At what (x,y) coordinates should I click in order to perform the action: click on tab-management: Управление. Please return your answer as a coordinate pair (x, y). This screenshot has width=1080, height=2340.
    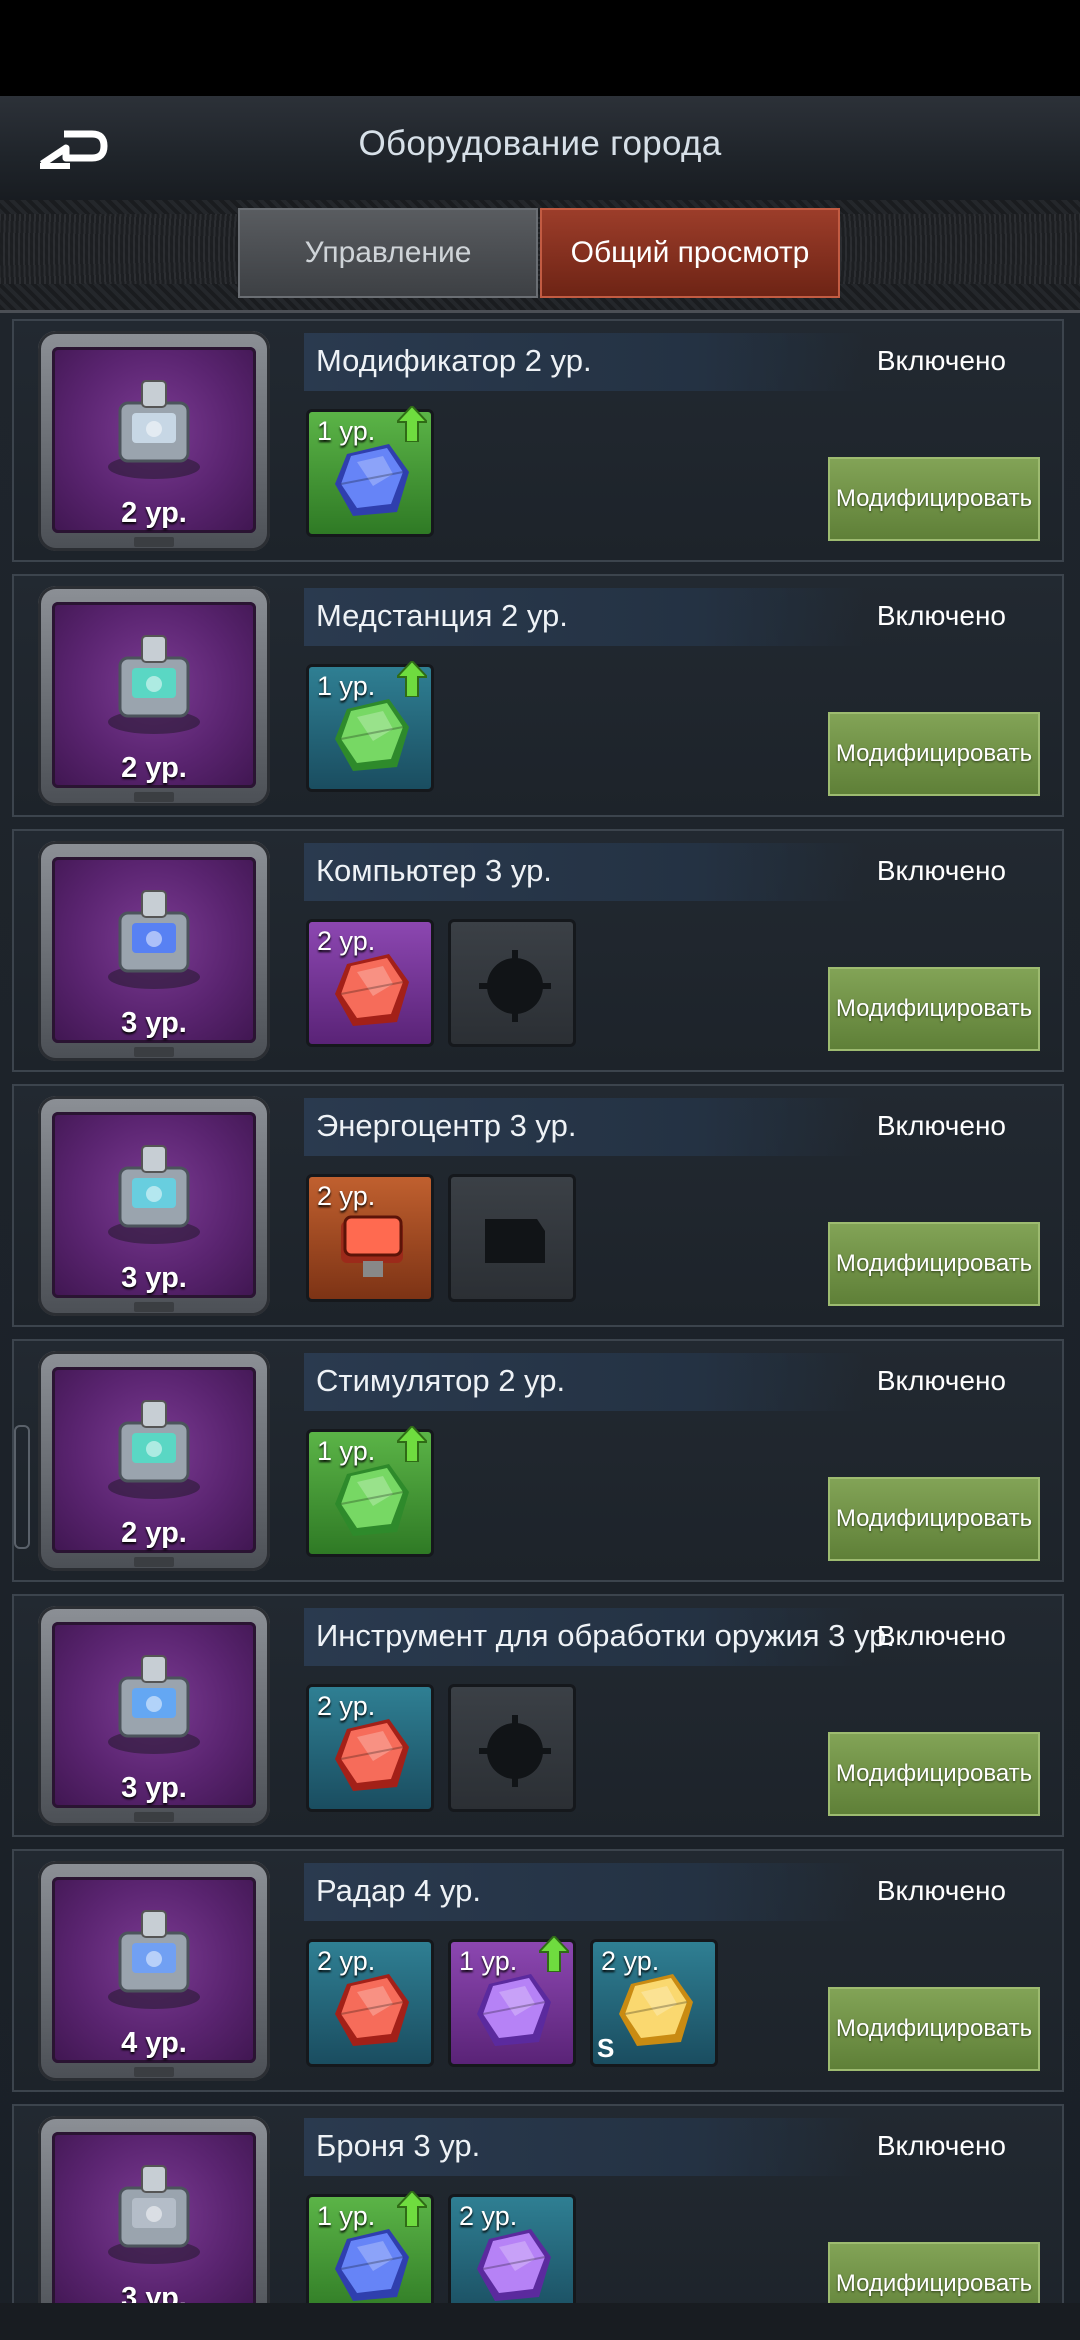
    Looking at the image, I should click on (388, 253).